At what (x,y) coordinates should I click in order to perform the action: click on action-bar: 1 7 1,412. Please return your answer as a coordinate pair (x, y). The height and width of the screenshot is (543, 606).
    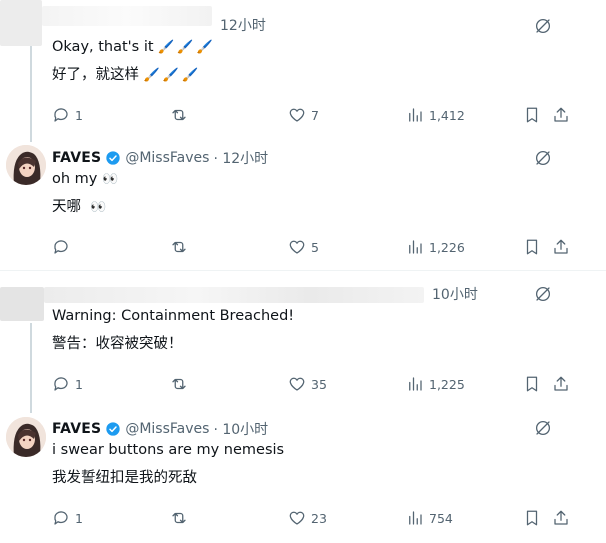
    Looking at the image, I should click on (317, 116).